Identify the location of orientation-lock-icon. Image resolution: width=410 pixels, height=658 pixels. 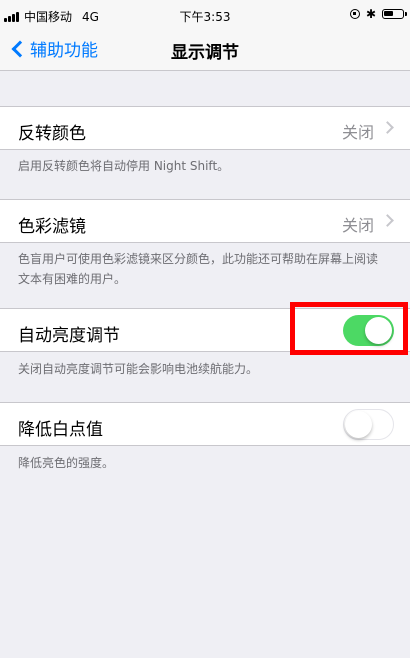
(354, 14).